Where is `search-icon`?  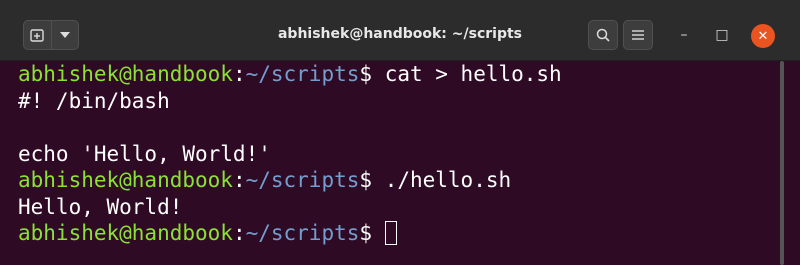 search-icon is located at coordinates (603, 35).